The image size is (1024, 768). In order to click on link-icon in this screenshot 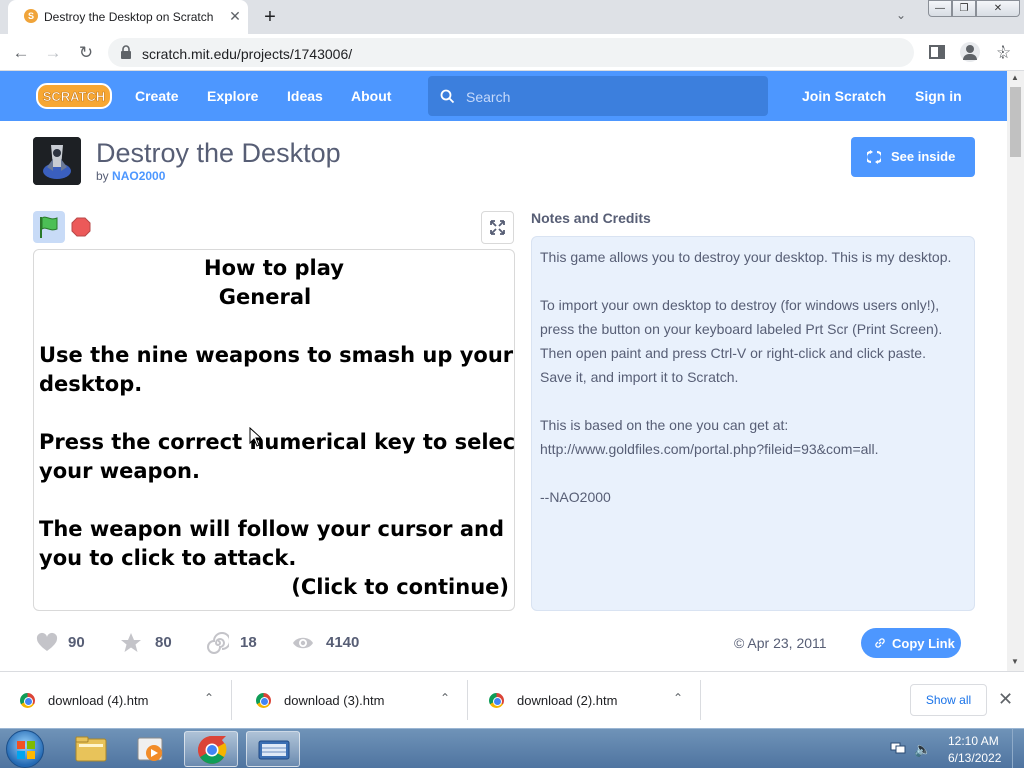, I will do `click(880, 643)`.